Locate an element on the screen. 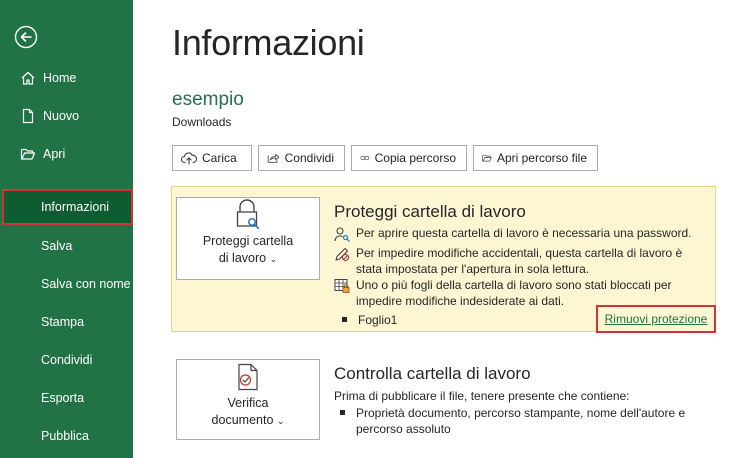 Image resolution: width=756 pixels, height=458 pixels. upload-cloud-icon is located at coordinates (189, 158).